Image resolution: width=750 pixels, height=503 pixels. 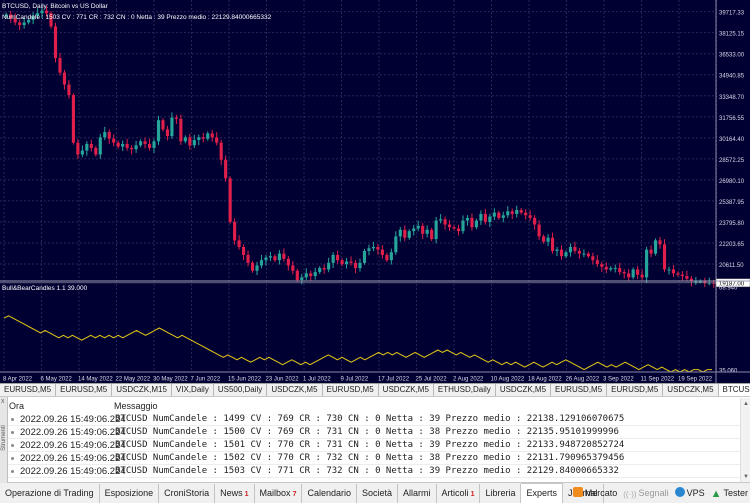 What do you see at coordinates (732, 35) in the screenshot?
I see `price-tick-label: 38125.15` at bounding box center [732, 35].